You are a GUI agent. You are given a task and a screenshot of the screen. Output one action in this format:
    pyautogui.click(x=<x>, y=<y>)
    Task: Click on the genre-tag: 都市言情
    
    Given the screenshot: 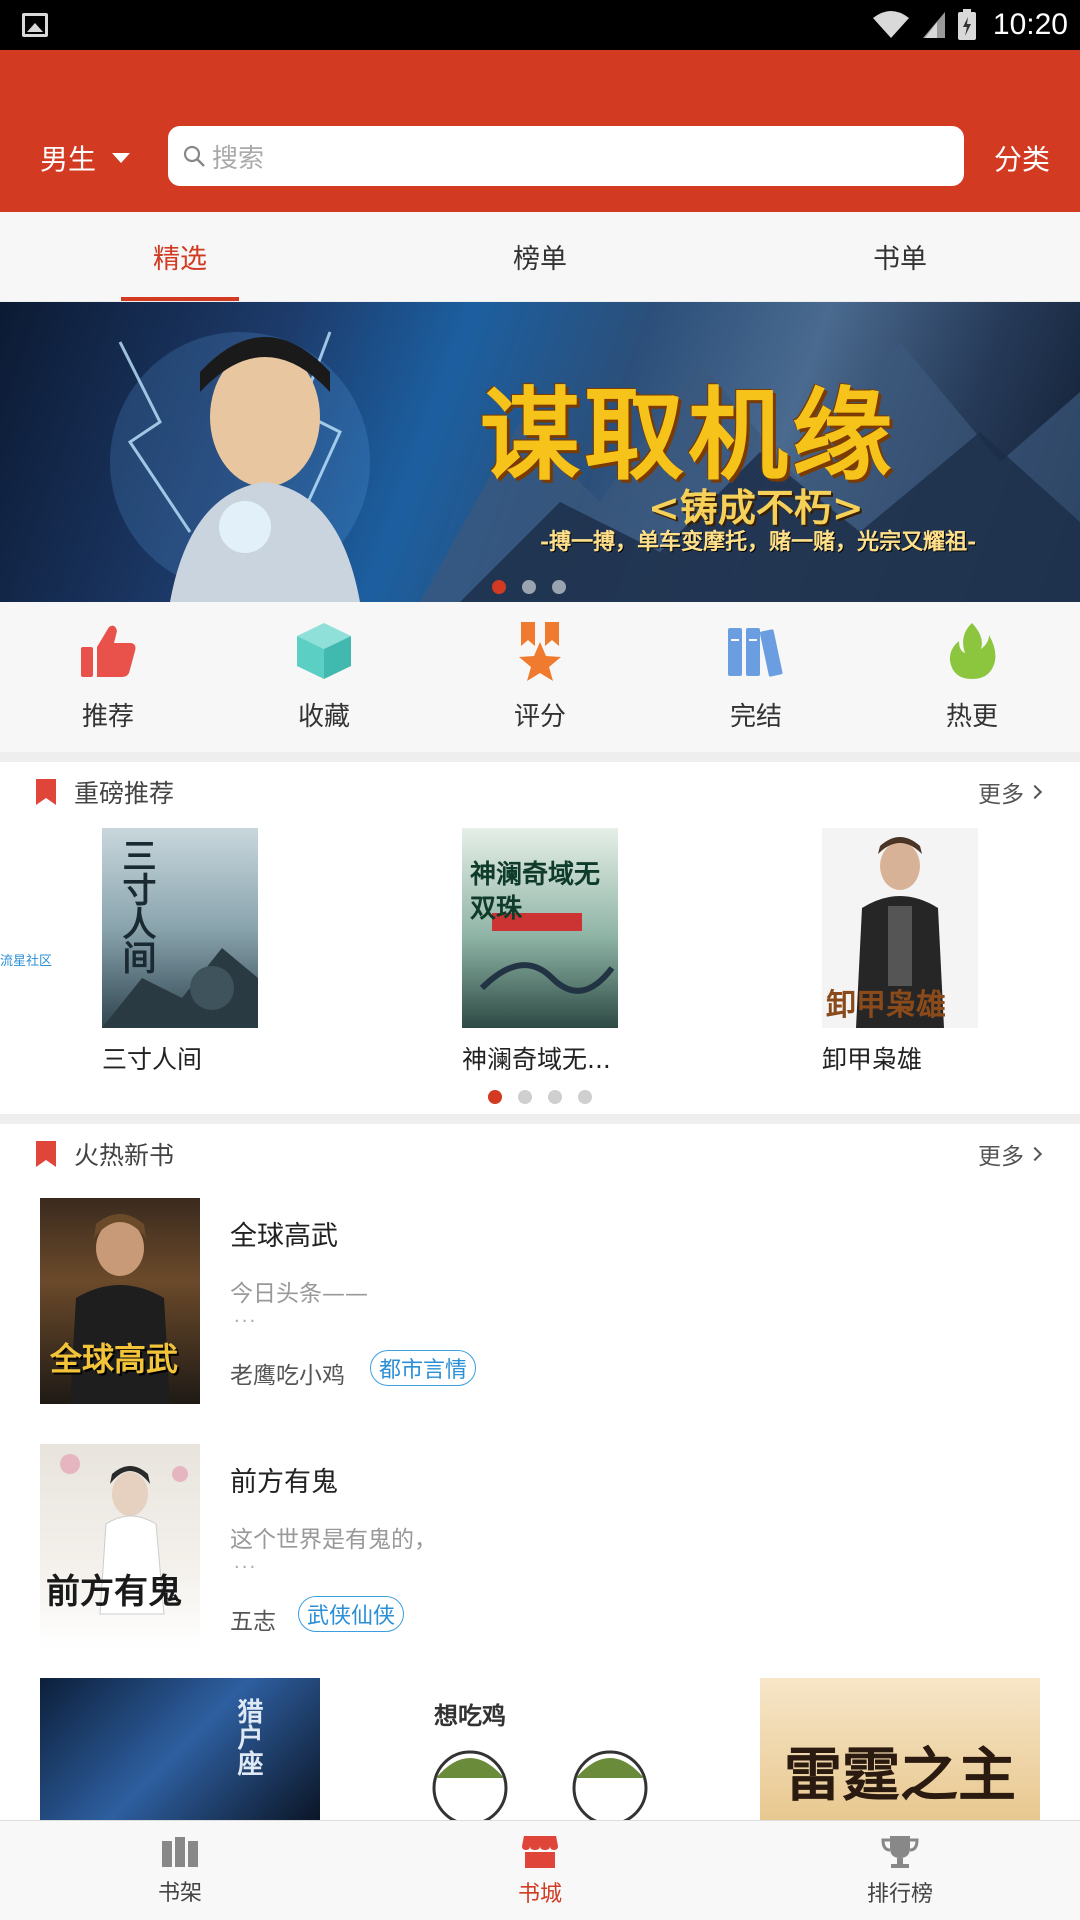 What is the action you would take?
    pyautogui.click(x=423, y=1368)
    